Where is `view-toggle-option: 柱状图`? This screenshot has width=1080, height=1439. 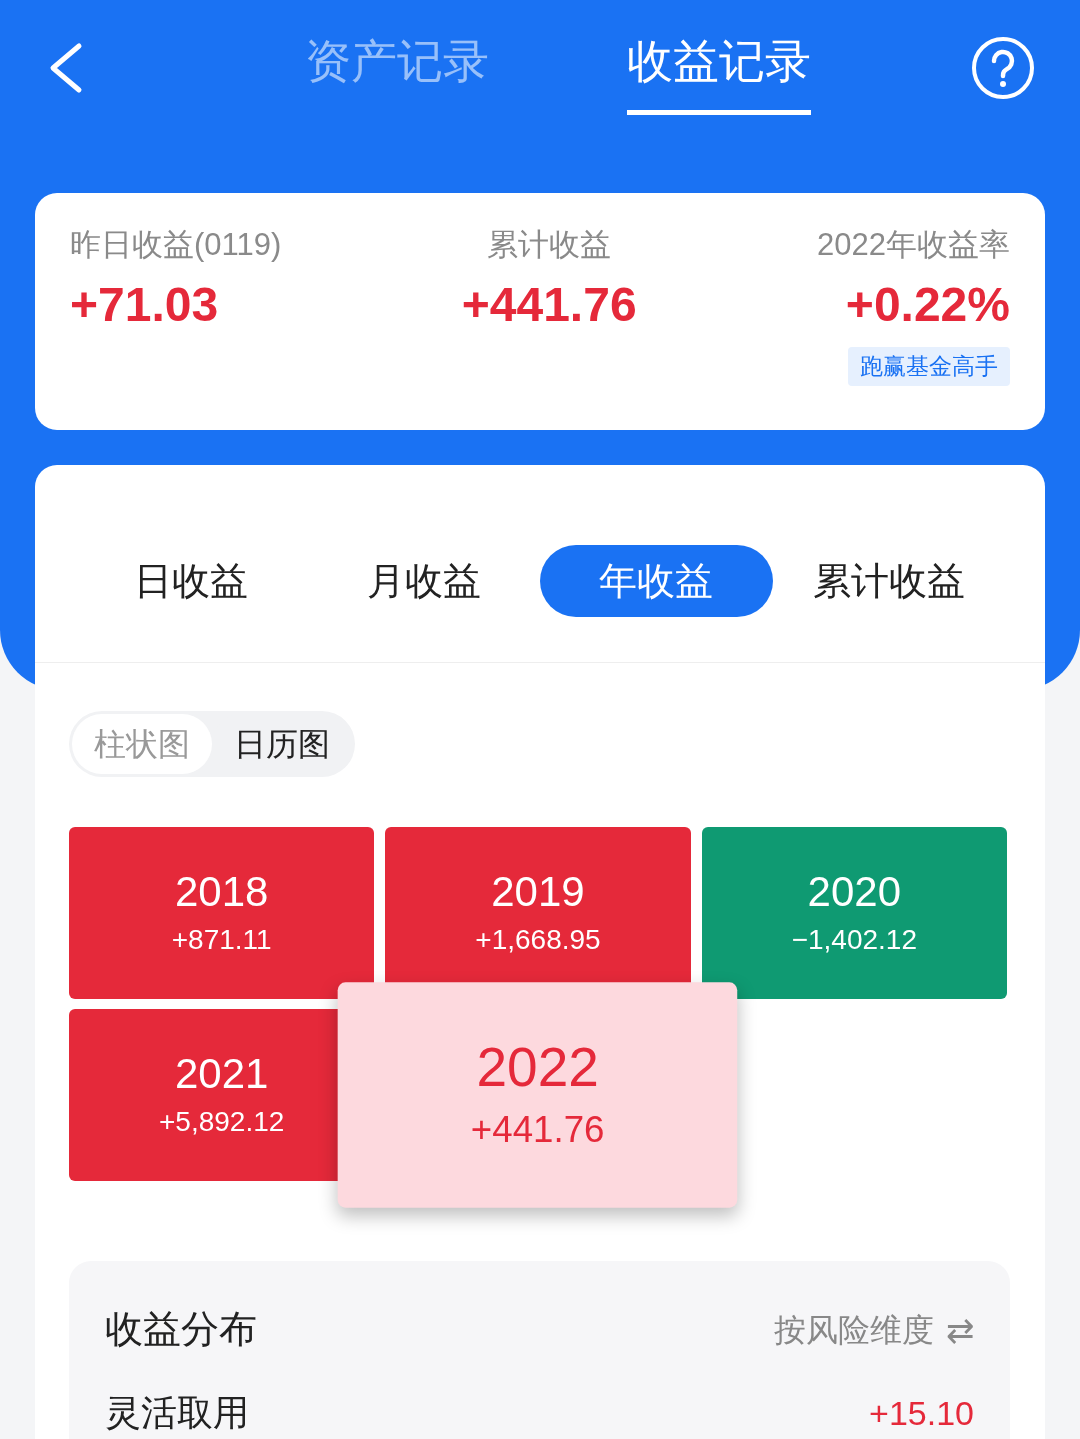
view-toggle-option: 柱状图 is located at coordinates (142, 744).